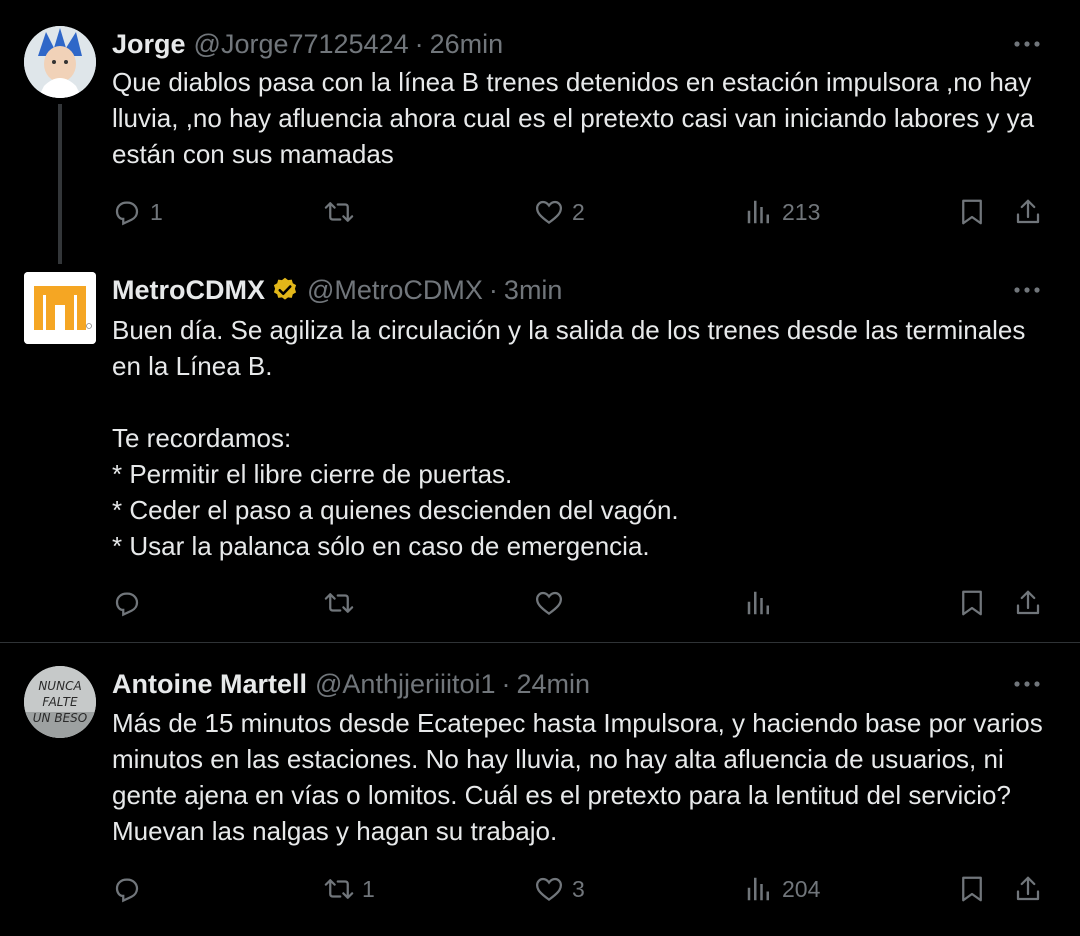 This screenshot has width=1080, height=936. I want to click on like-button, so click(553, 603).